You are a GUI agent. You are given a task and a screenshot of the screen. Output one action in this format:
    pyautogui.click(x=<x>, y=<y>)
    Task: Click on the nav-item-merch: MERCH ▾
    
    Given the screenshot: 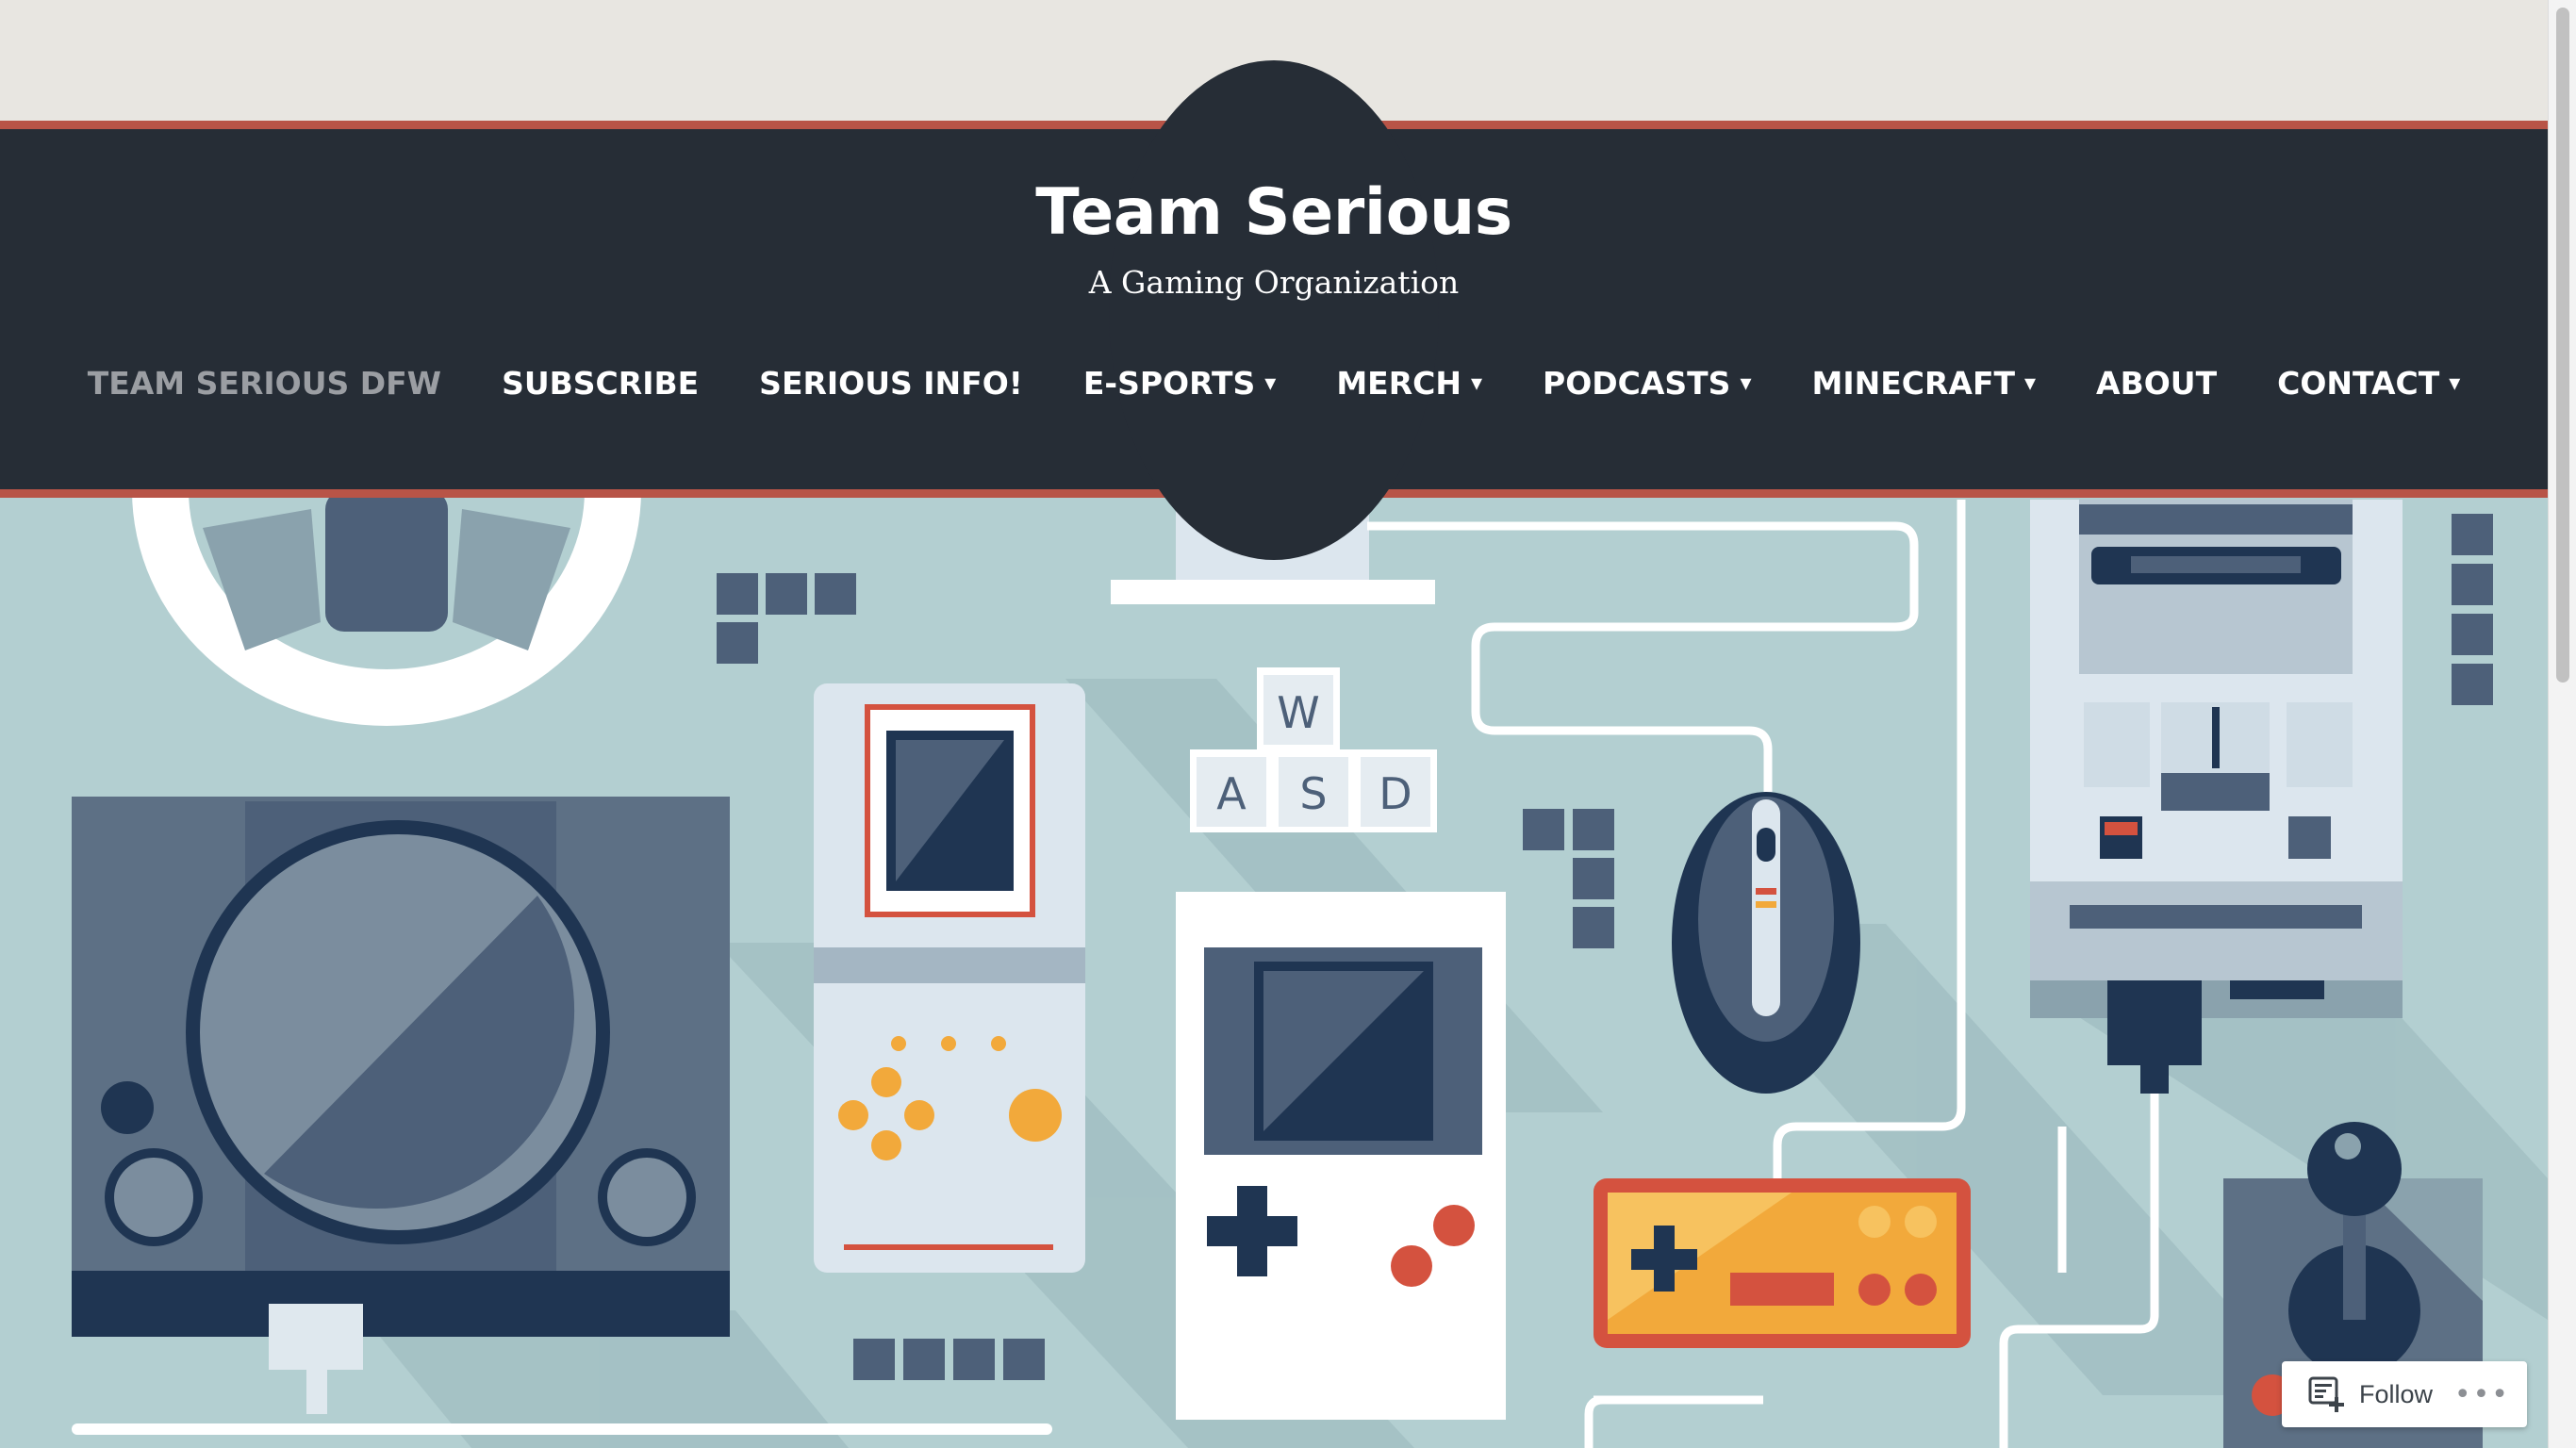 What is the action you would take?
    pyautogui.click(x=1409, y=382)
    